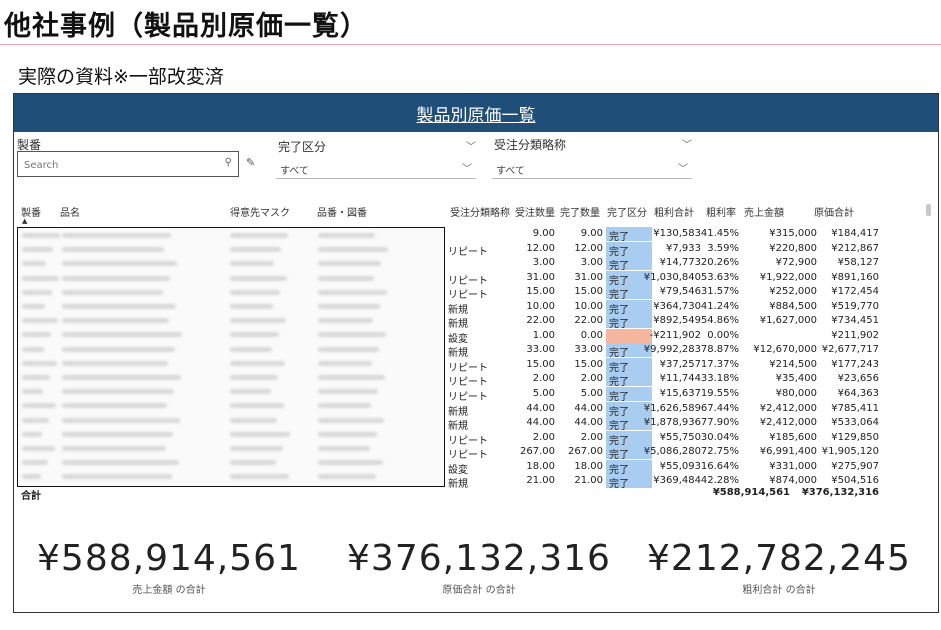 This screenshot has width=941, height=630. What do you see at coordinates (683, 248) in the screenshot?
I see `cell-gross-profit: ¥7,933` at bounding box center [683, 248].